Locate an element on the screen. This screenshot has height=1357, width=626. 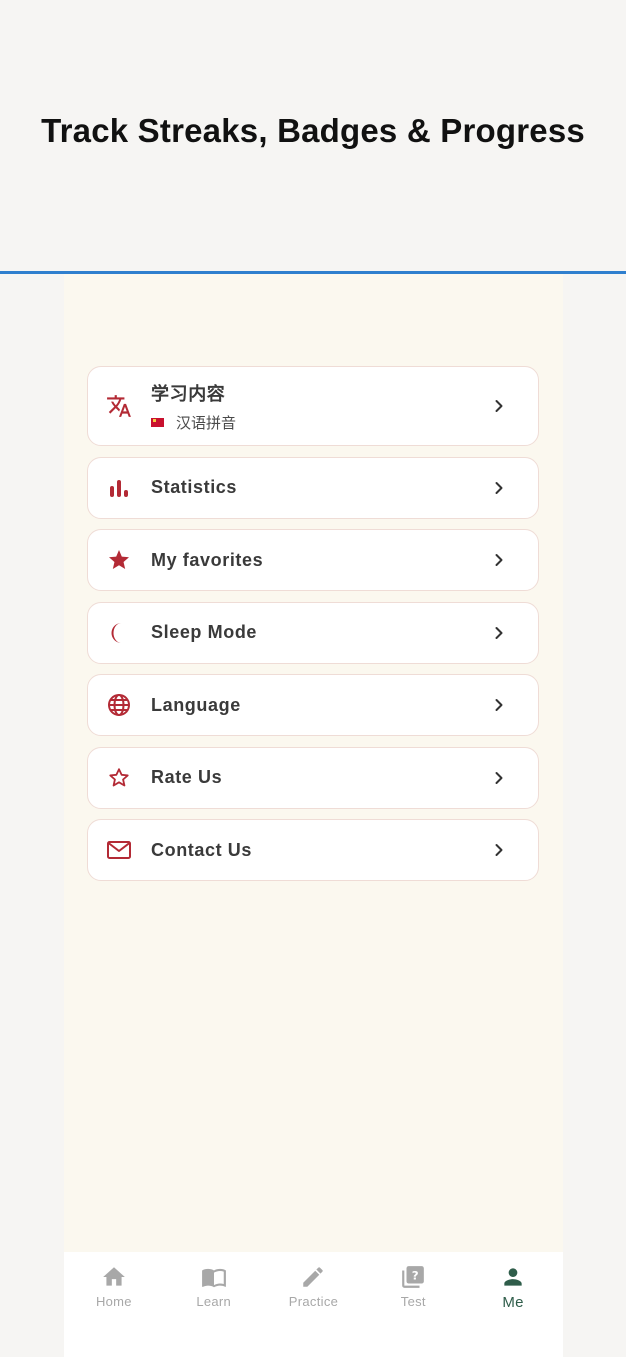
translate-icon is located at coordinates (119, 406).